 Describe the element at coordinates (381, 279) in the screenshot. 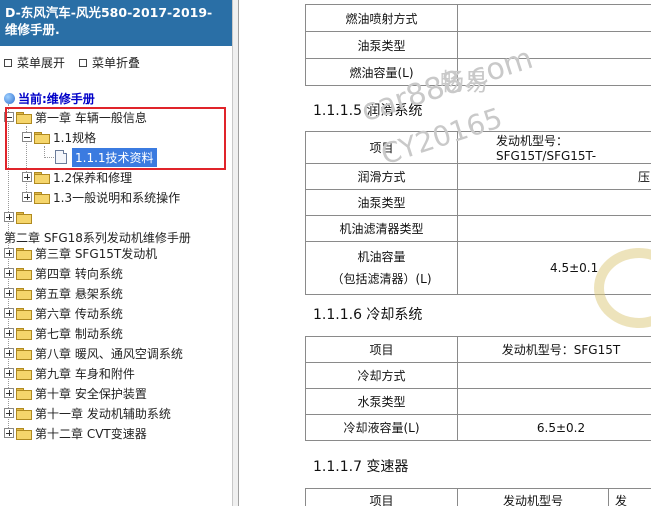

I see `cell-line: （包括滤清器）(L)` at that location.